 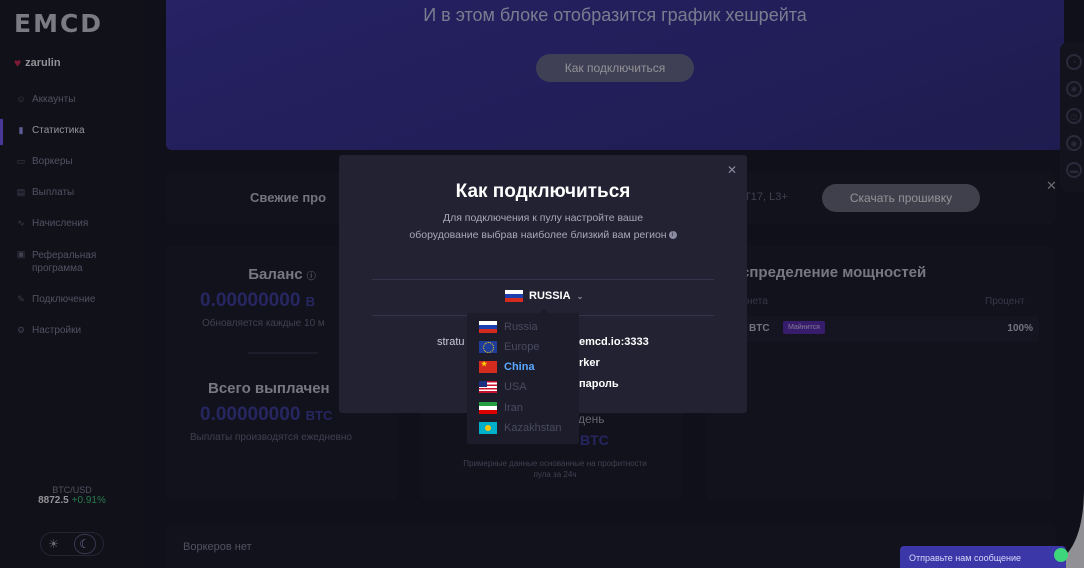 What do you see at coordinates (513, 408) in the screenshot?
I see `region-option-label: Iran` at bounding box center [513, 408].